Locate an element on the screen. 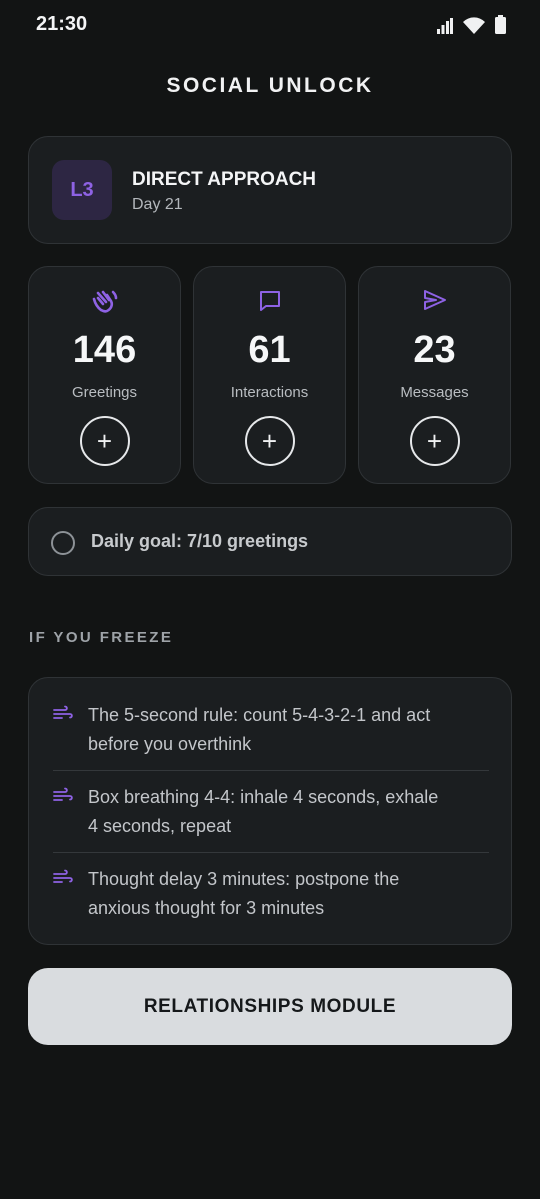 The width and height of the screenshot is (540, 1199). level-name: DIRECT APPROACH is located at coordinates (224, 179).